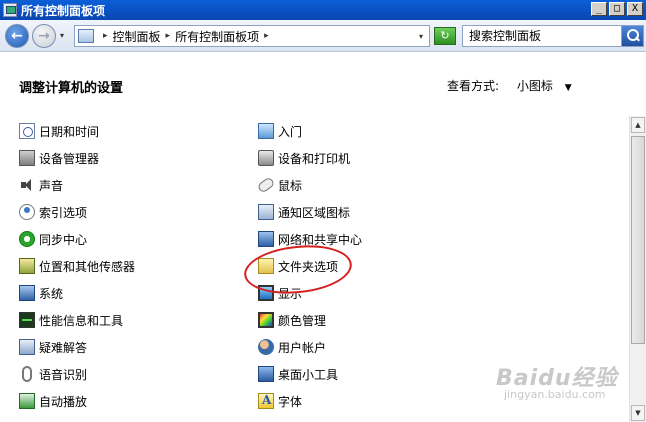 This screenshot has height=422, width=646. Describe the element at coordinates (53, 212) in the screenshot. I see `item-indexing-options: 索引选项` at that location.